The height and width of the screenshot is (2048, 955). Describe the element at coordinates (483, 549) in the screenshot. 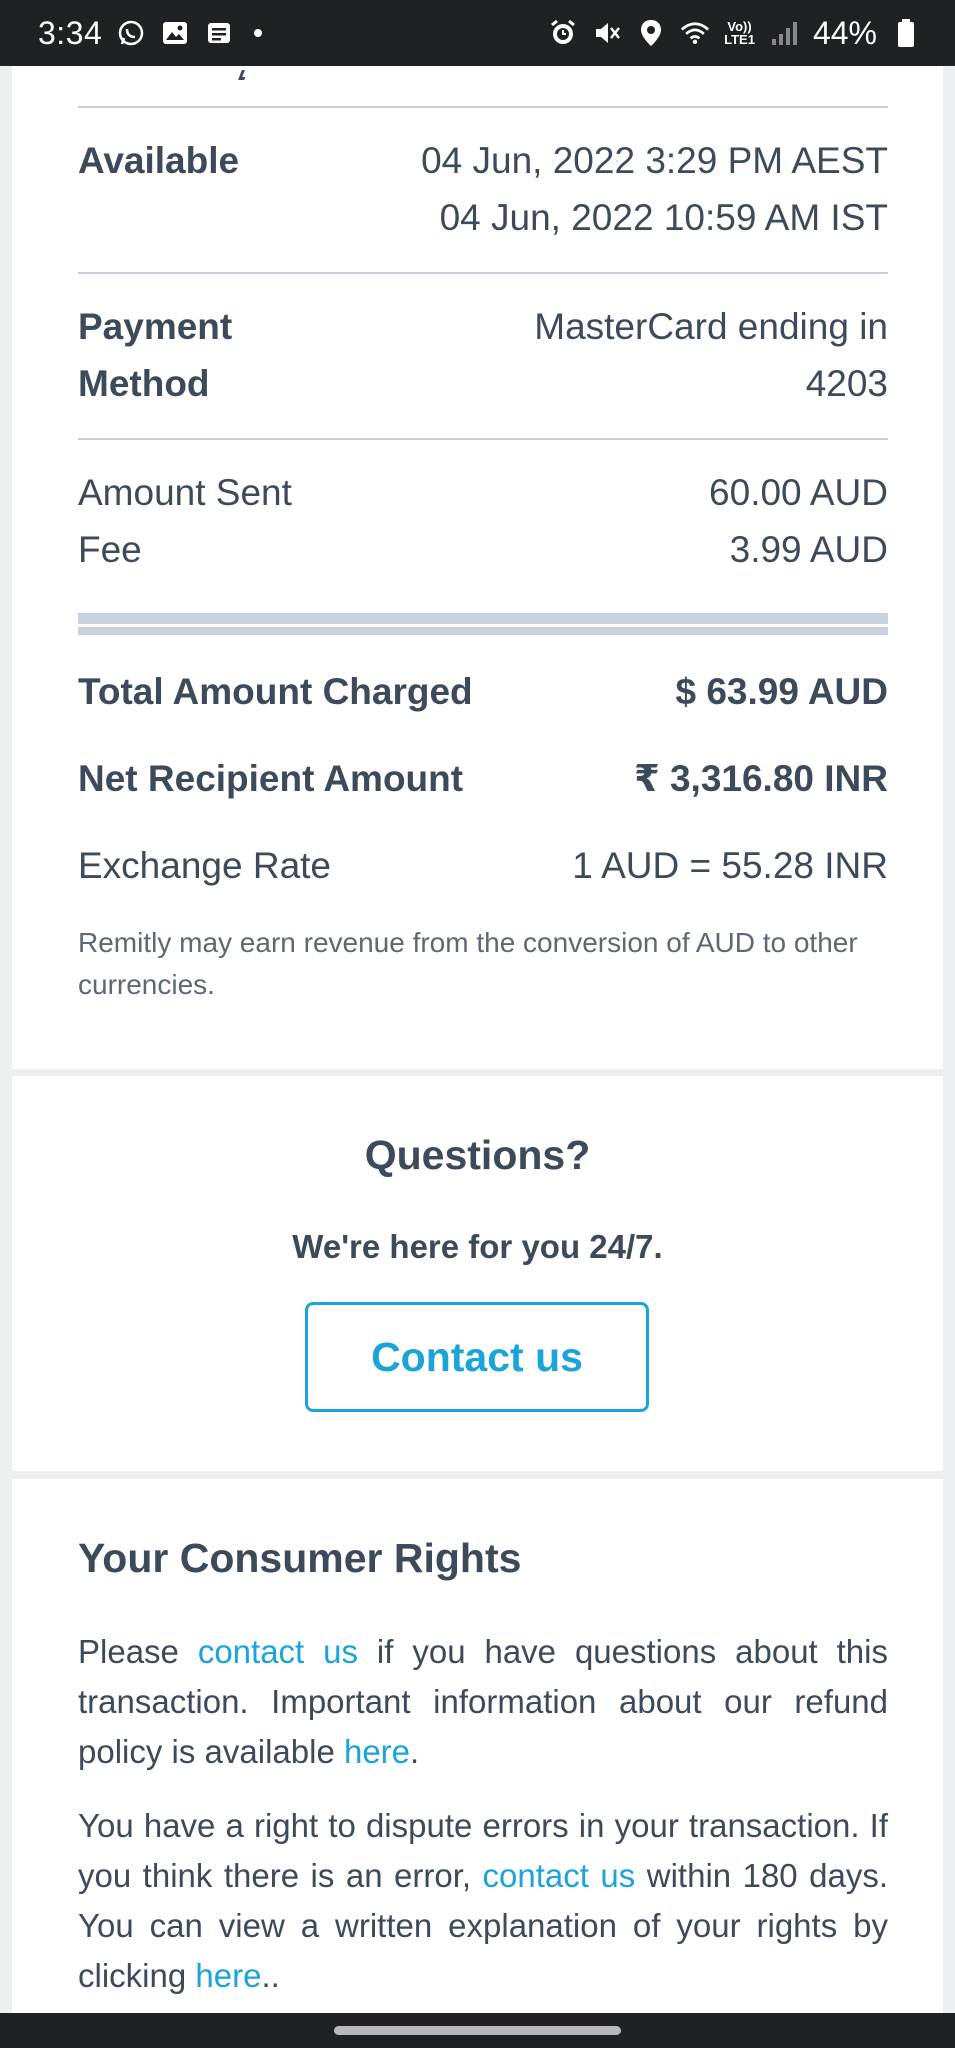

I see `fee-row: Fee 3.99 AUD` at that location.